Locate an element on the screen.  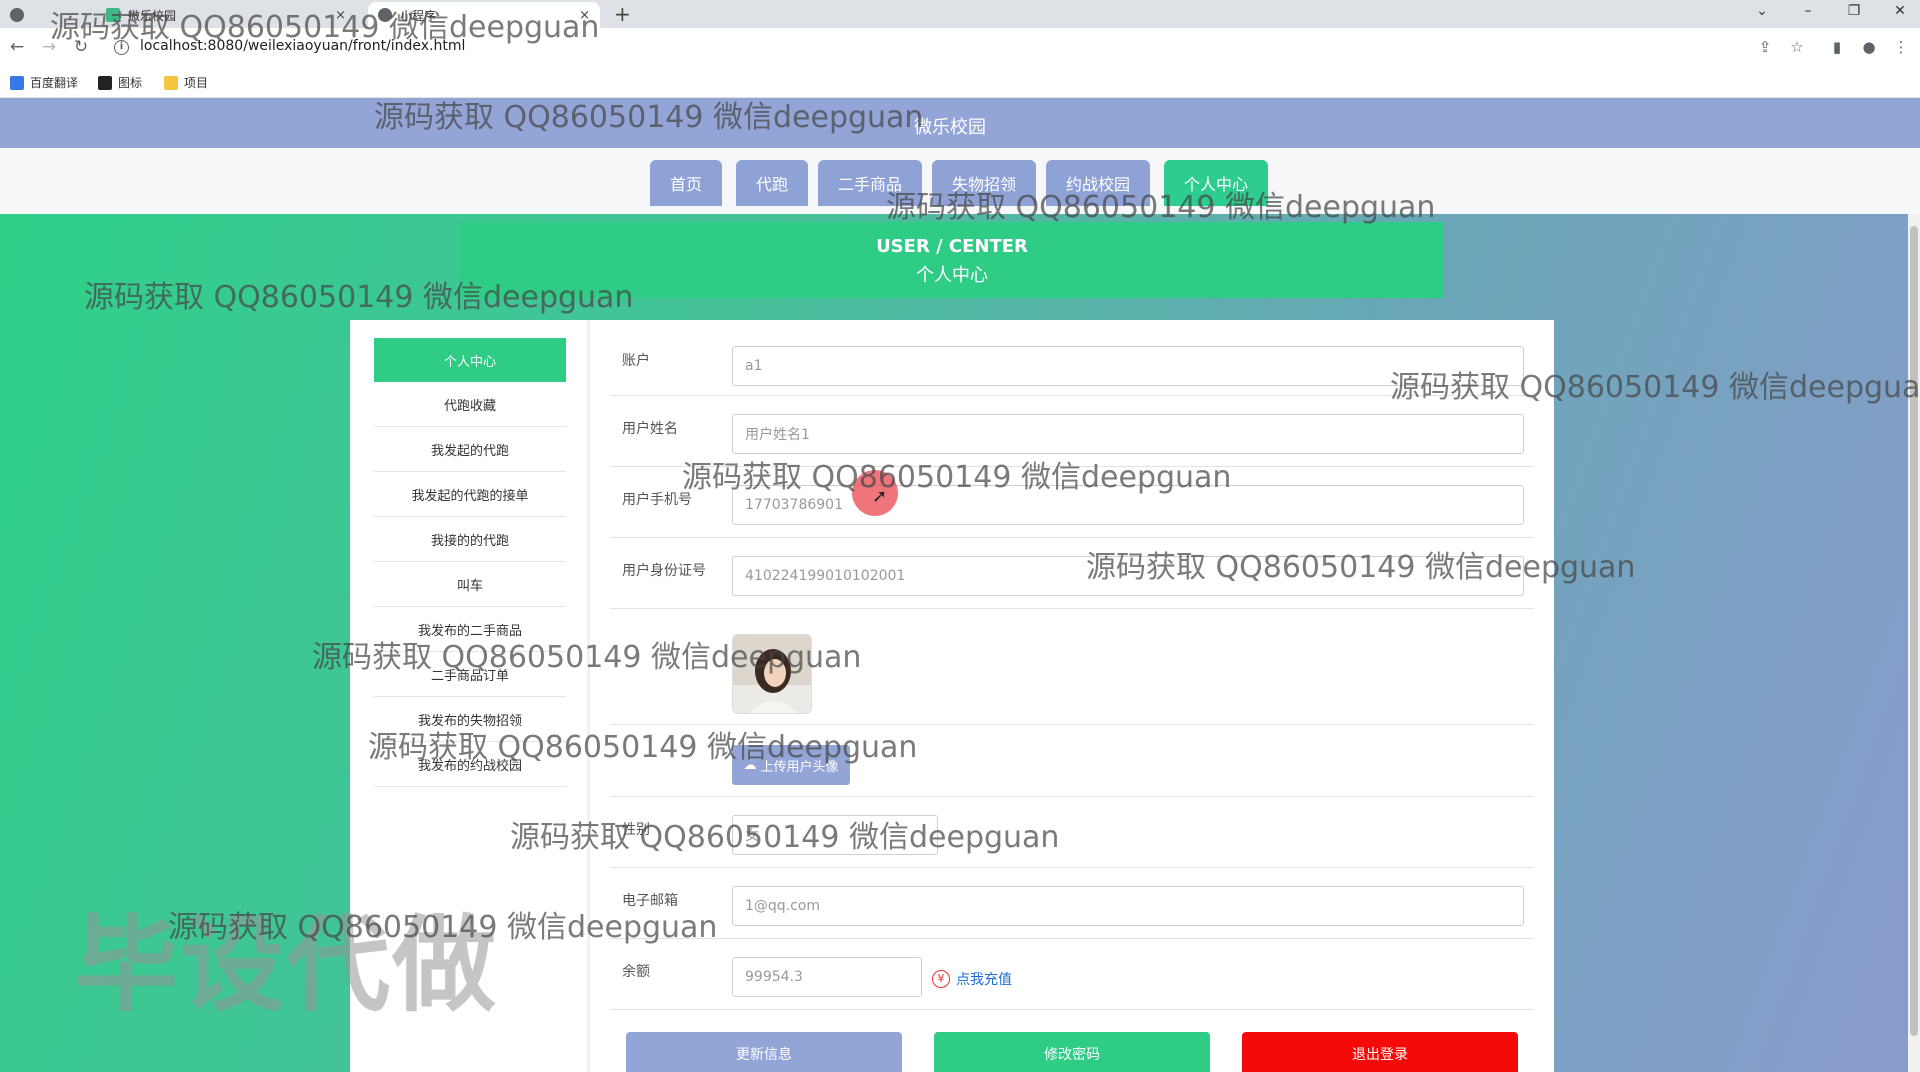
folder-icon is located at coordinates (171, 82).